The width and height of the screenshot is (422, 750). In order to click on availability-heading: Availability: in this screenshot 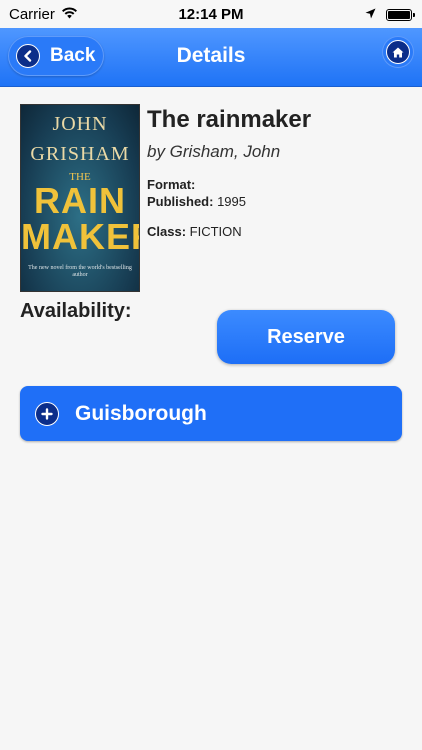, I will do `click(76, 311)`.